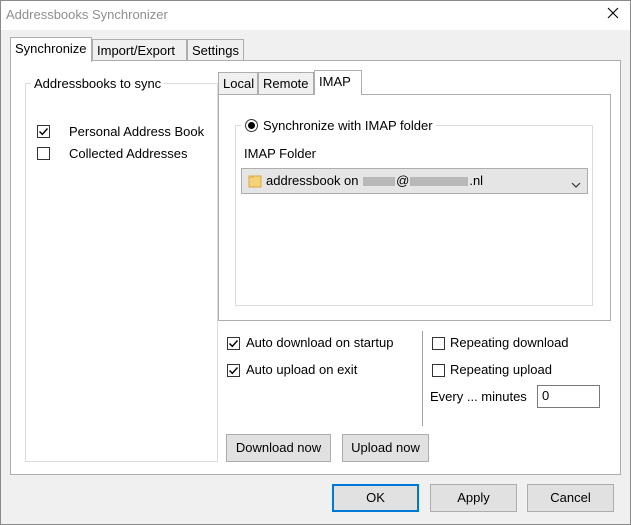 This screenshot has height=525, width=631. I want to click on ok-button: OK, so click(375, 498).